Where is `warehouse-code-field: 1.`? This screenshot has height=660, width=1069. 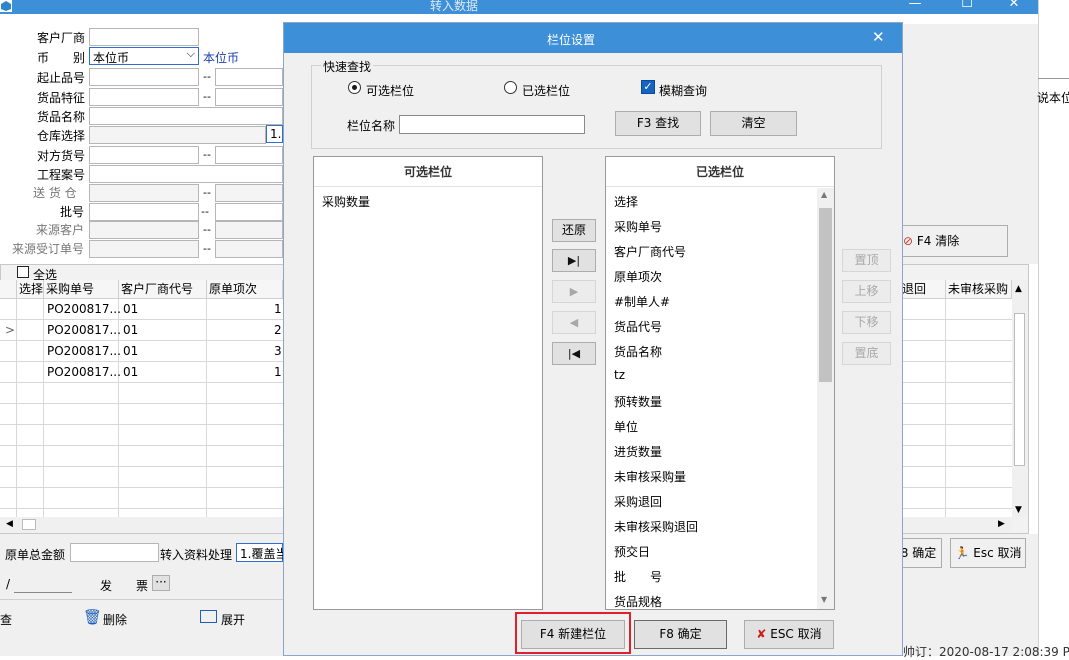 warehouse-code-field: 1. is located at coordinates (274, 134).